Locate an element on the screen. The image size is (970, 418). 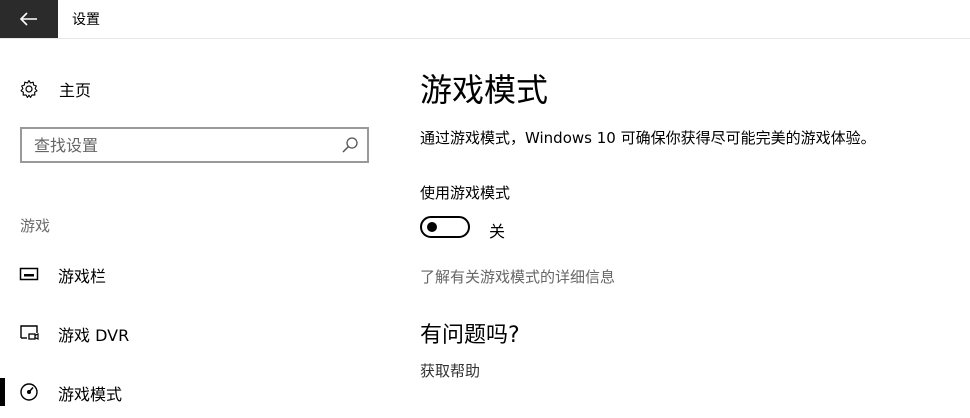
search-input is located at coordinates (184, 145).